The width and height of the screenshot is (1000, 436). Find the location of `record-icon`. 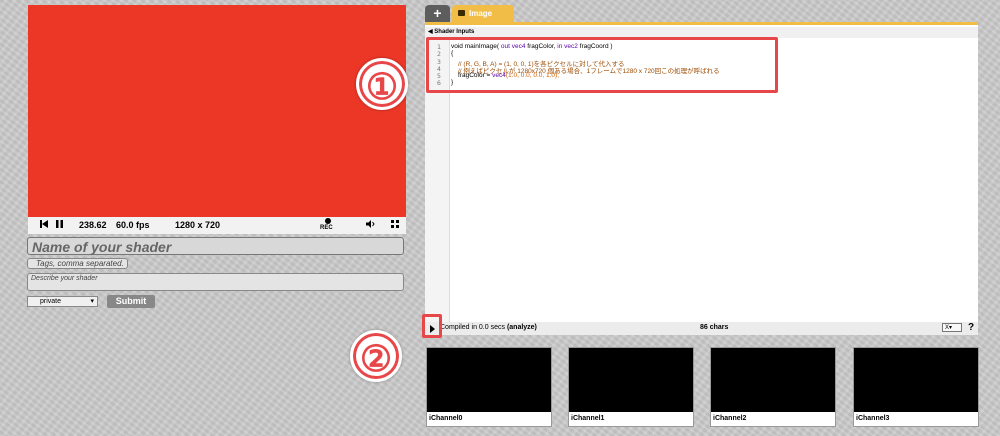

record-icon is located at coordinates (328, 221).